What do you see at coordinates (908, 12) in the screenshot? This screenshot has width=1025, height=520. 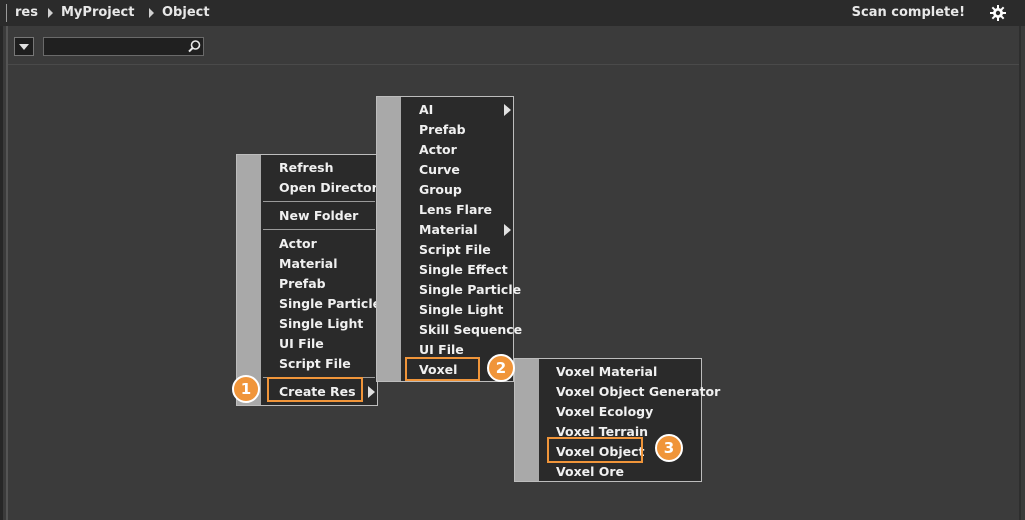 I see `scan-status: Scan complete!` at bounding box center [908, 12].